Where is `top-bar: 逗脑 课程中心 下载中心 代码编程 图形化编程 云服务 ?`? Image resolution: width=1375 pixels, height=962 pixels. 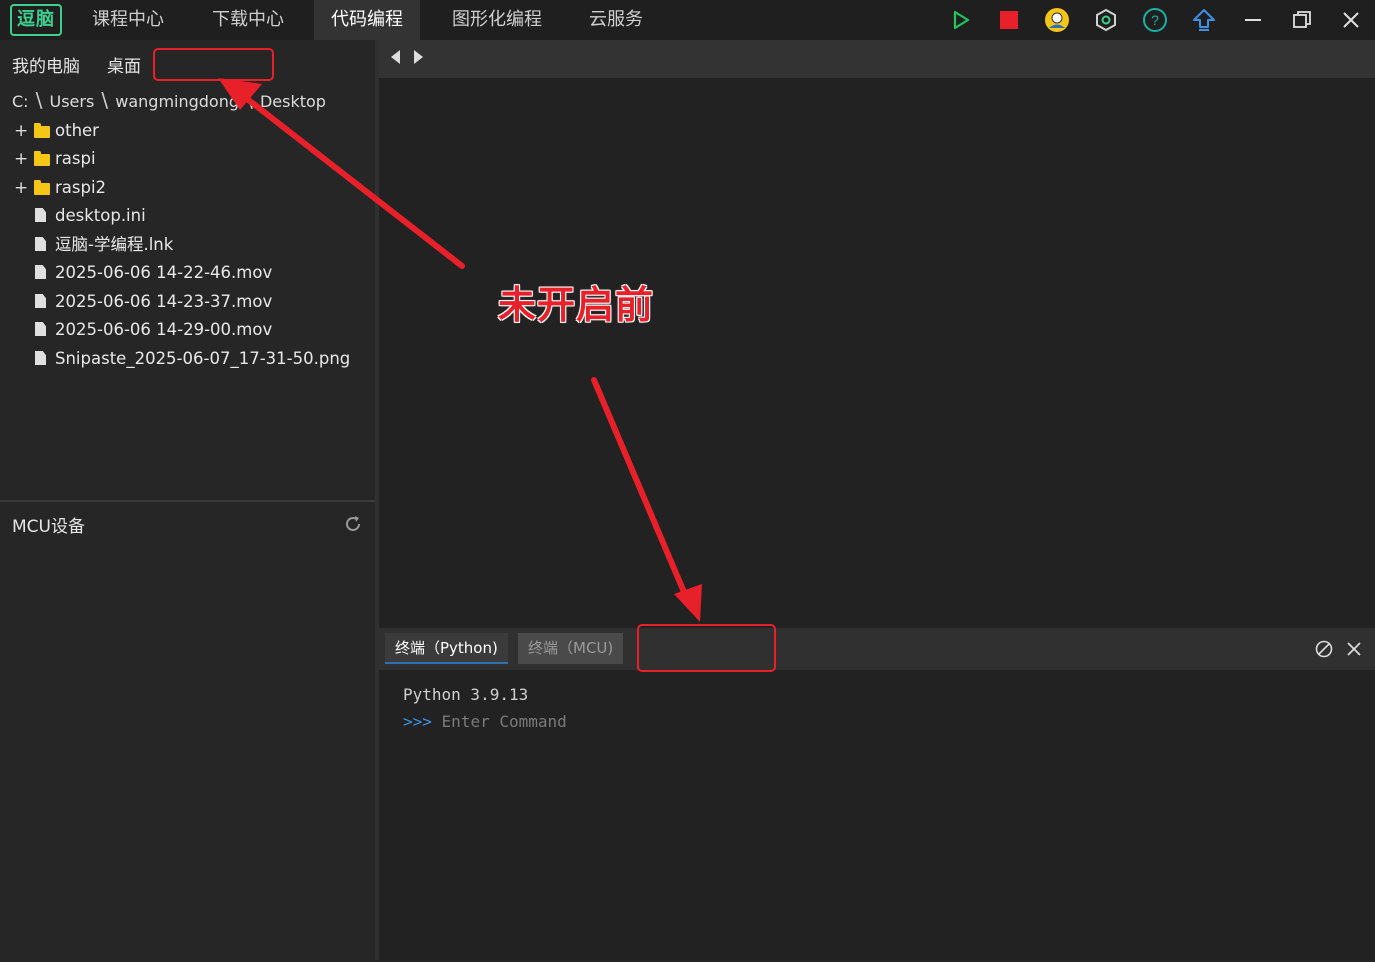 top-bar: 逗脑 课程中心 下载中心 代码编程 图形化编程 云服务 ? is located at coordinates (687, 20).